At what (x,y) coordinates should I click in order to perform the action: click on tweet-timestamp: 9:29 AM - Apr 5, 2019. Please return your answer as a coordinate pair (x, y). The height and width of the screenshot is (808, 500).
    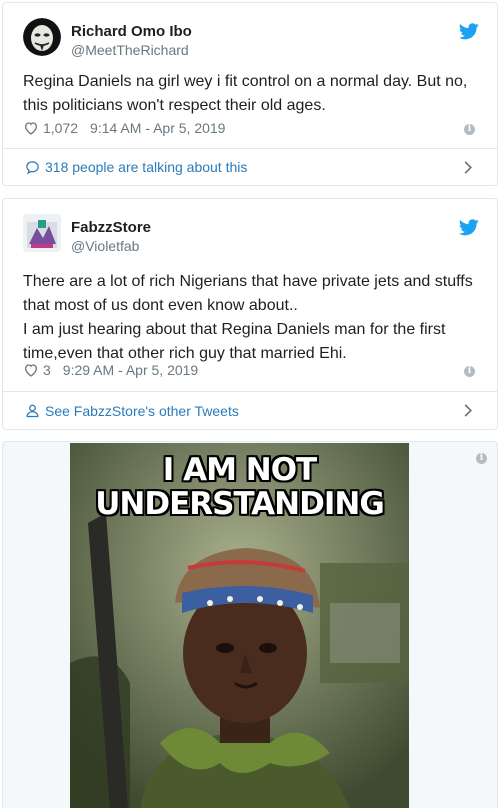
    Looking at the image, I should click on (130, 370).